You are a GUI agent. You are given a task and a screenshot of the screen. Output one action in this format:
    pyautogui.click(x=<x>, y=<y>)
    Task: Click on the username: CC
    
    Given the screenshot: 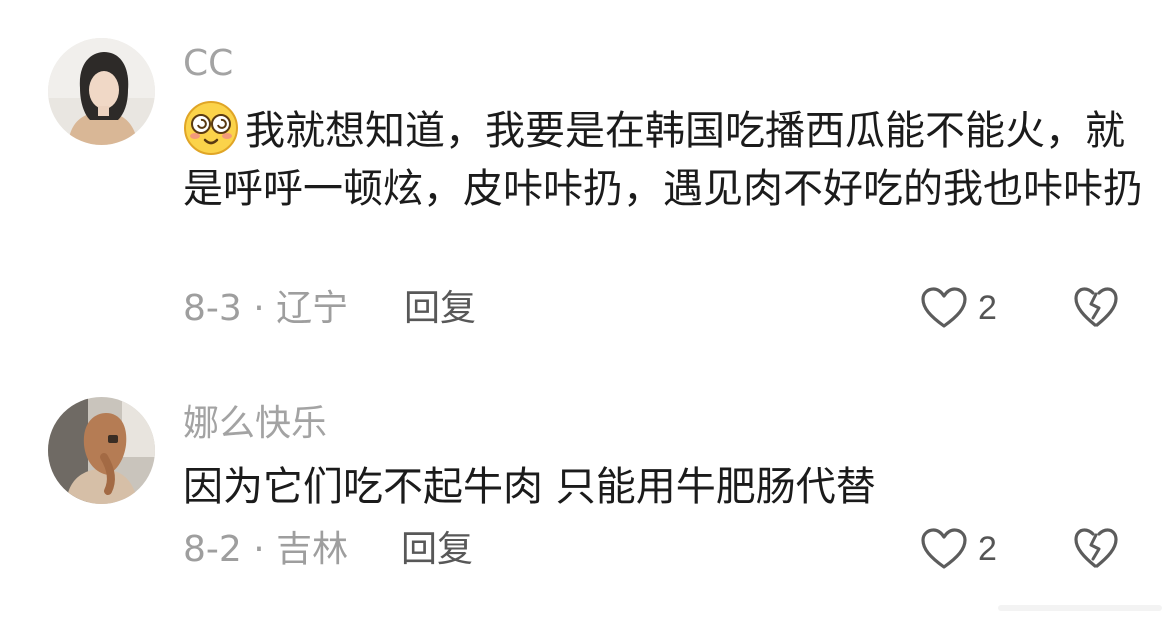 What is the action you would take?
    pyautogui.click(x=208, y=64)
    